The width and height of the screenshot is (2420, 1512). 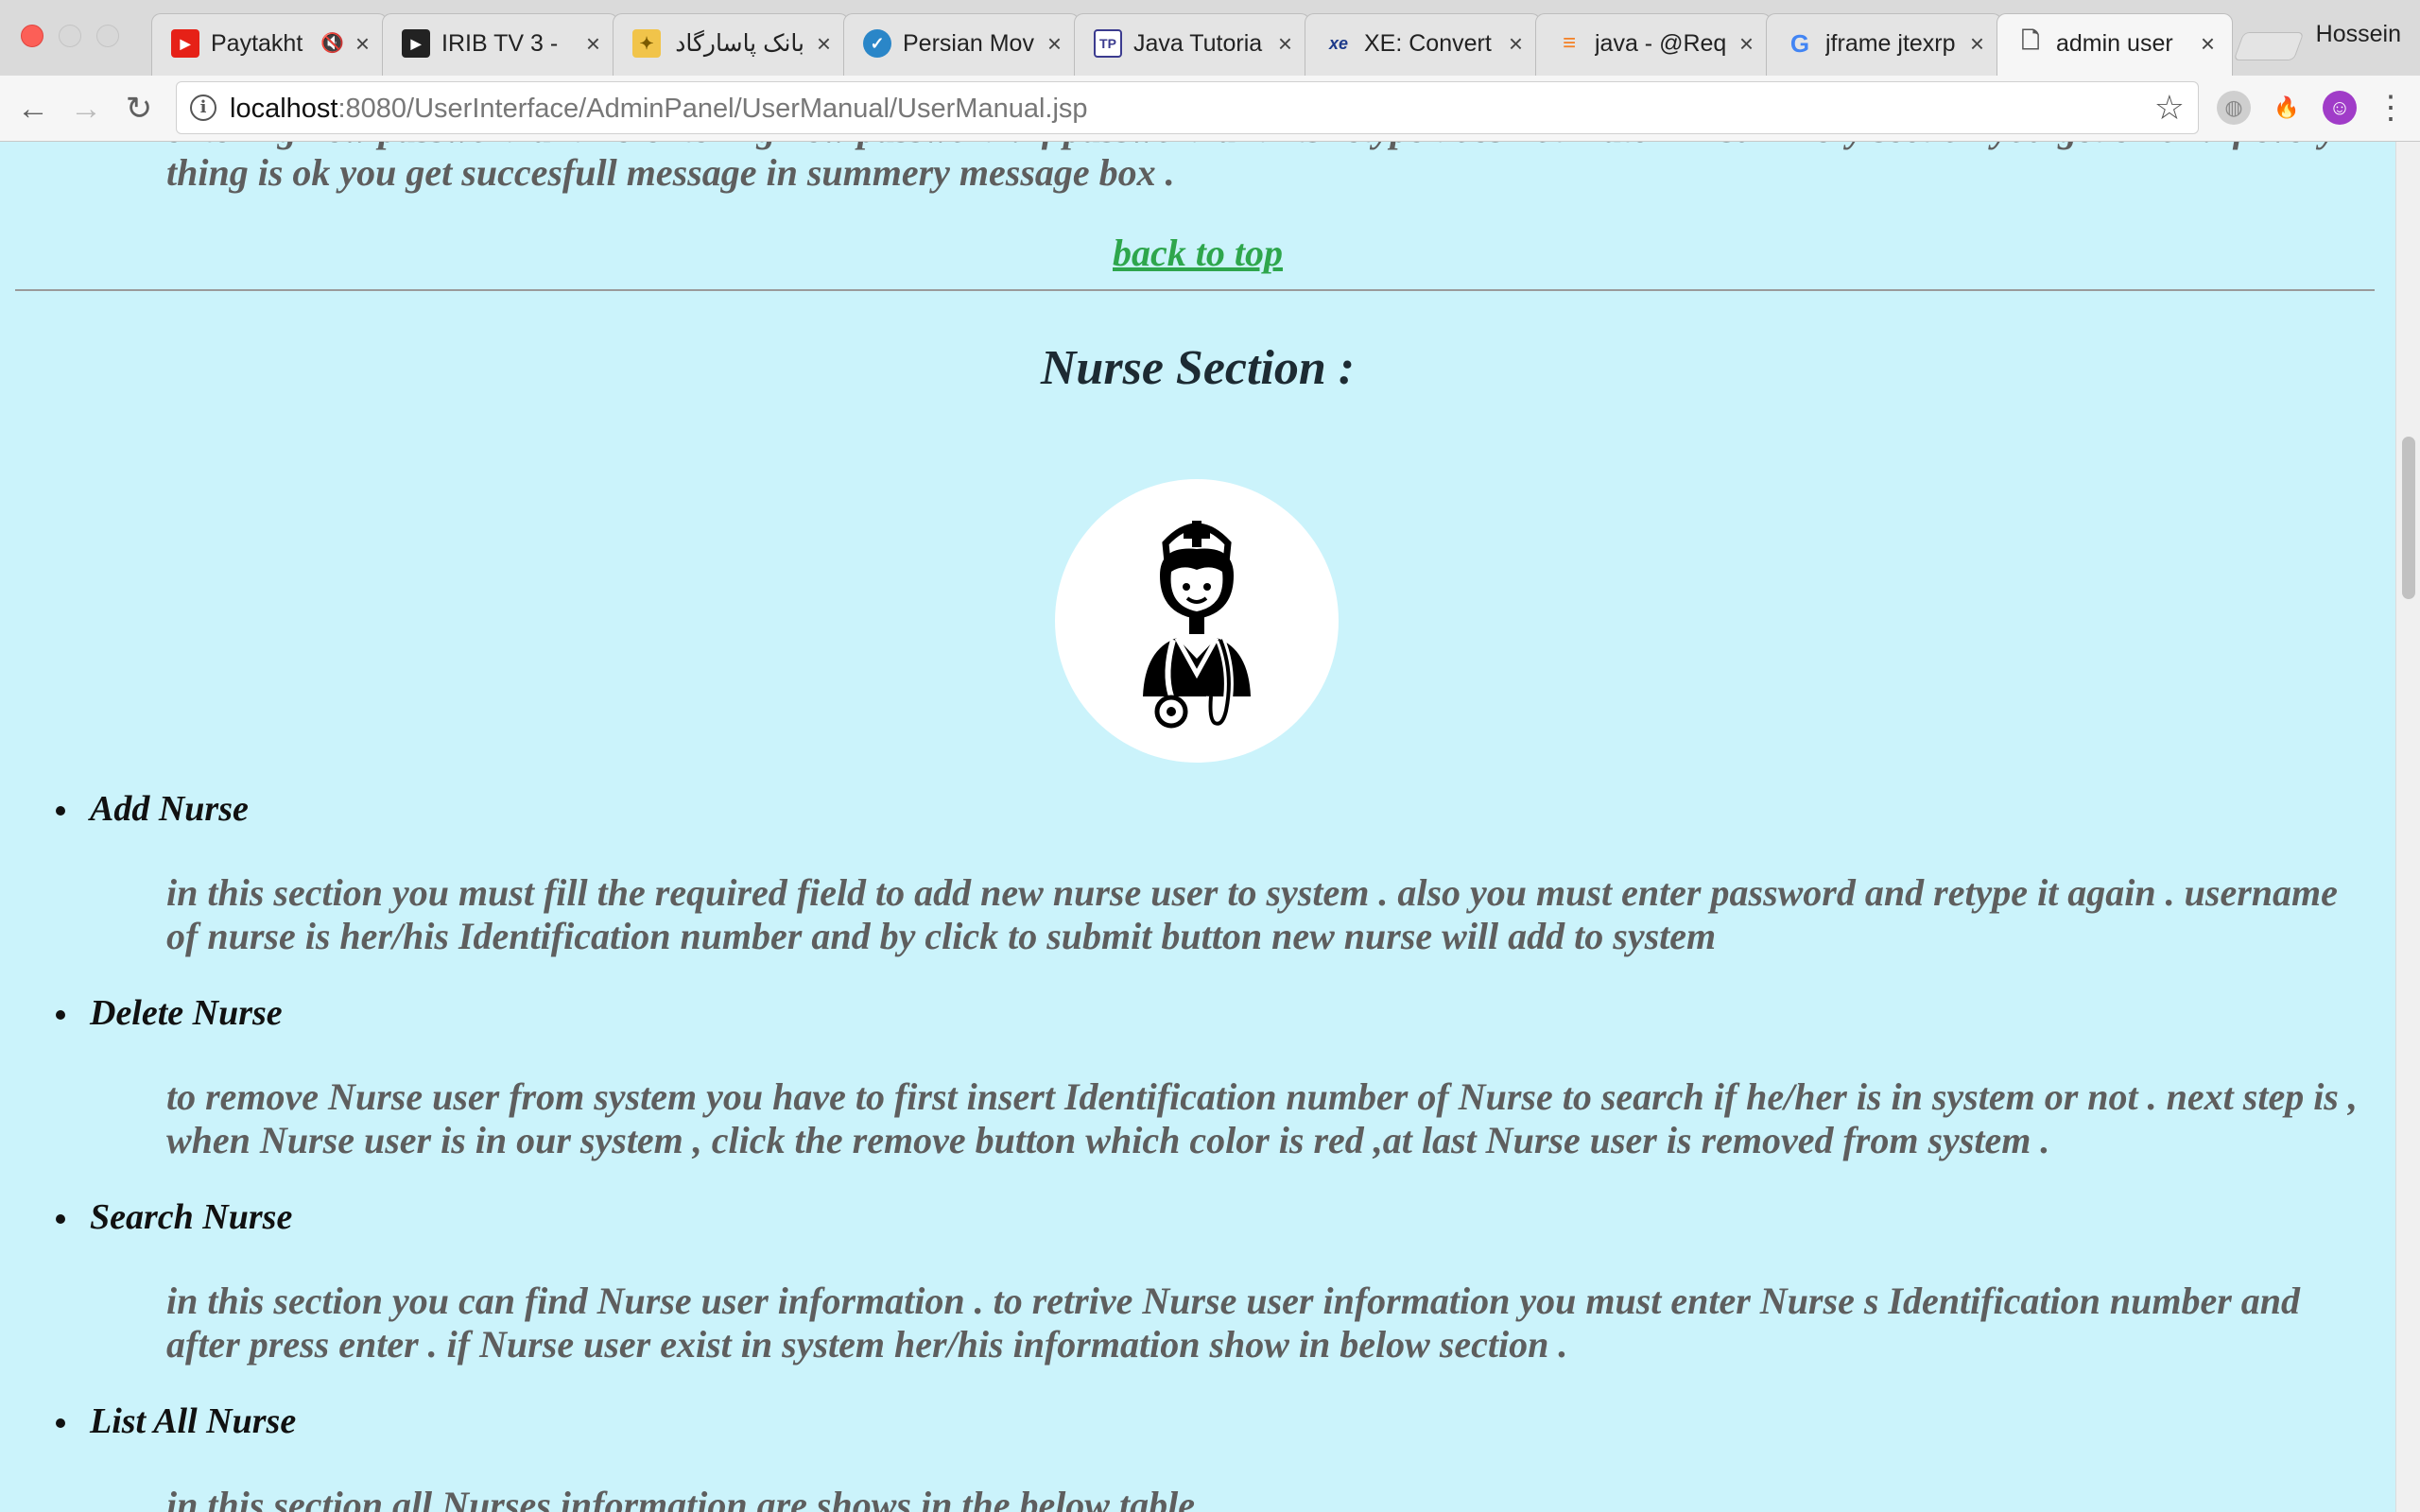 I want to click on tab-3: ✓ Persian Mov ×, so click(x=961, y=44).